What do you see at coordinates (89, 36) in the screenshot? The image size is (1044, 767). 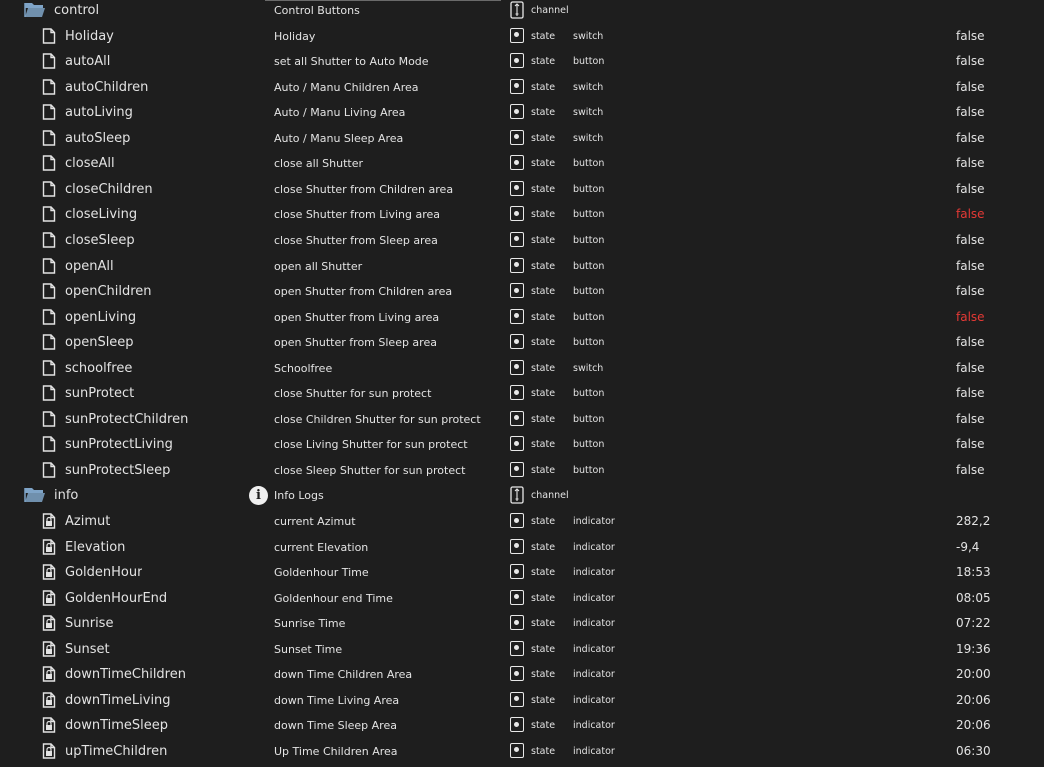 I see `item-name: Holiday` at bounding box center [89, 36].